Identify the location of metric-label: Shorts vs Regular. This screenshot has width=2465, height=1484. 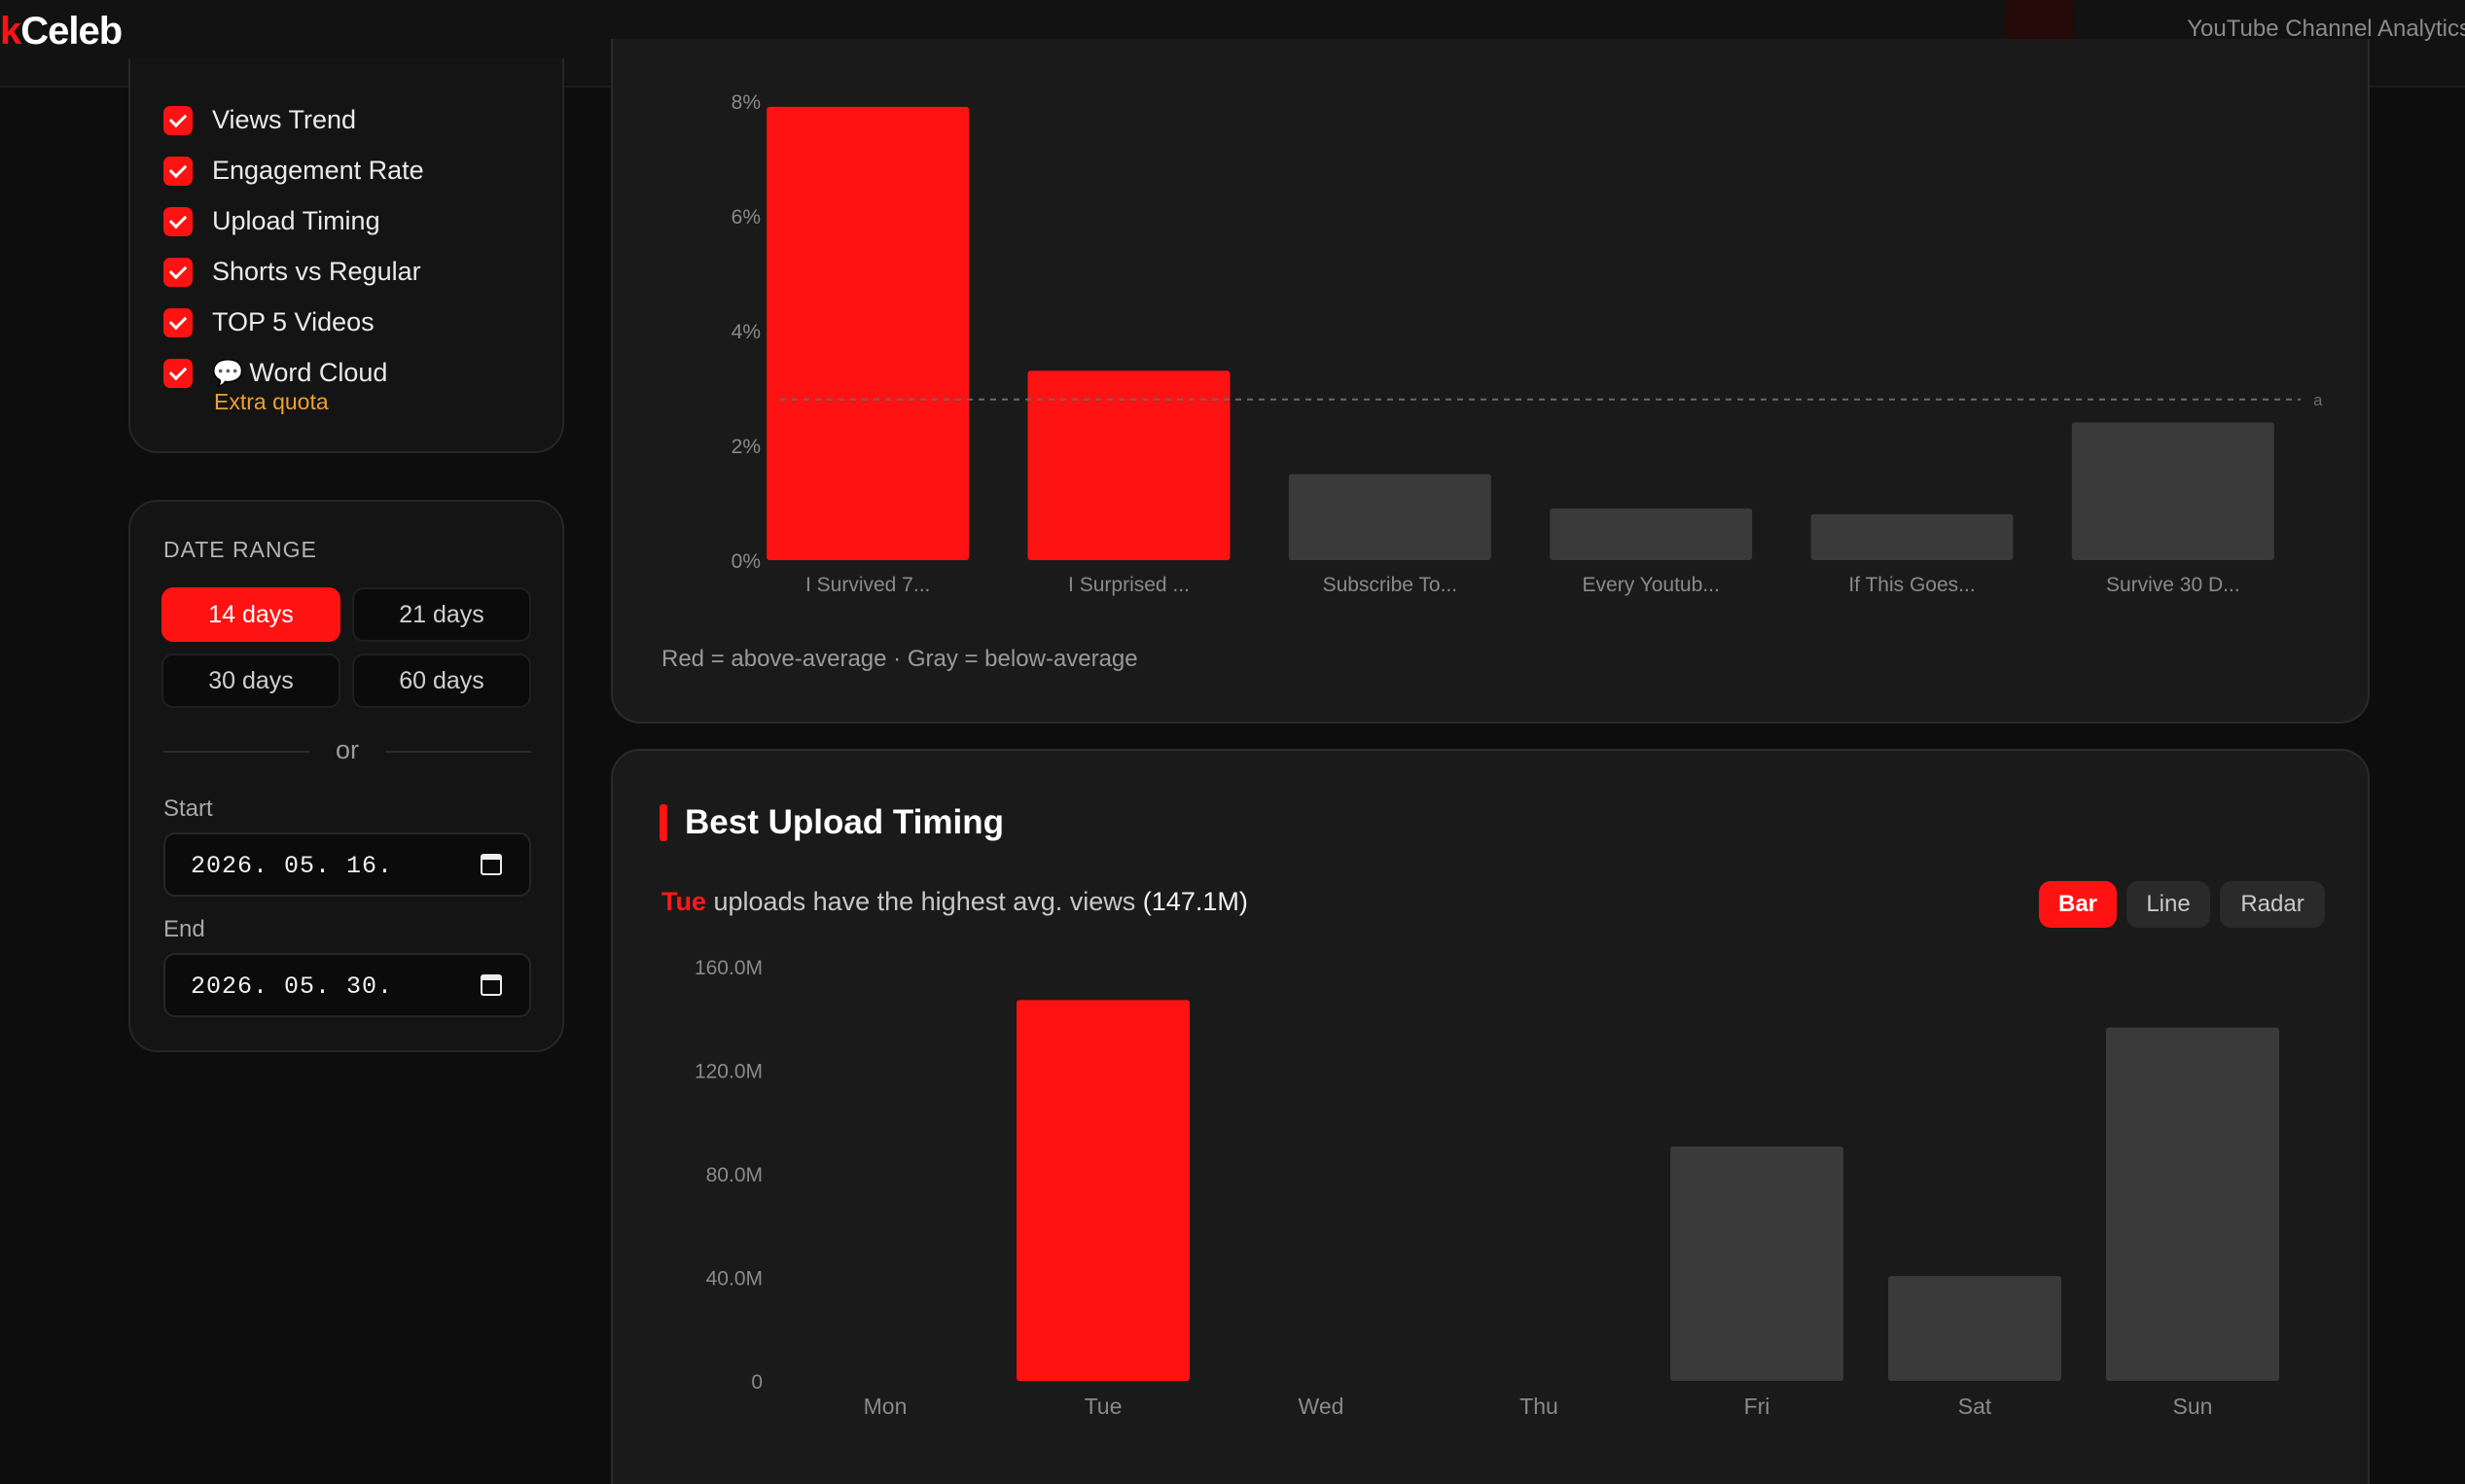
(317, 272).